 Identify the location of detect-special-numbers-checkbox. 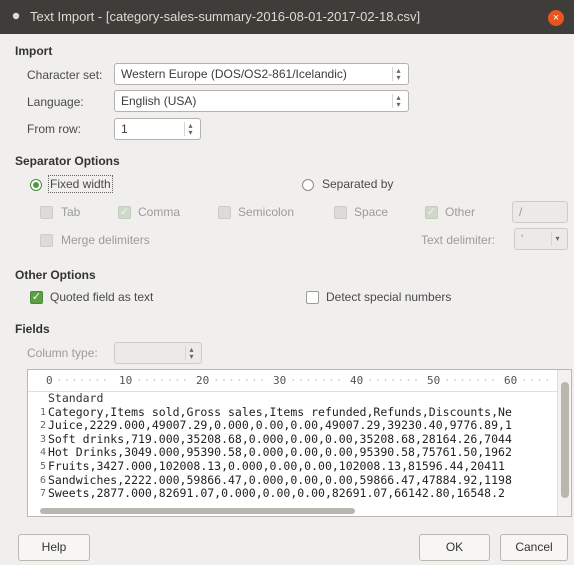
(312, 297).